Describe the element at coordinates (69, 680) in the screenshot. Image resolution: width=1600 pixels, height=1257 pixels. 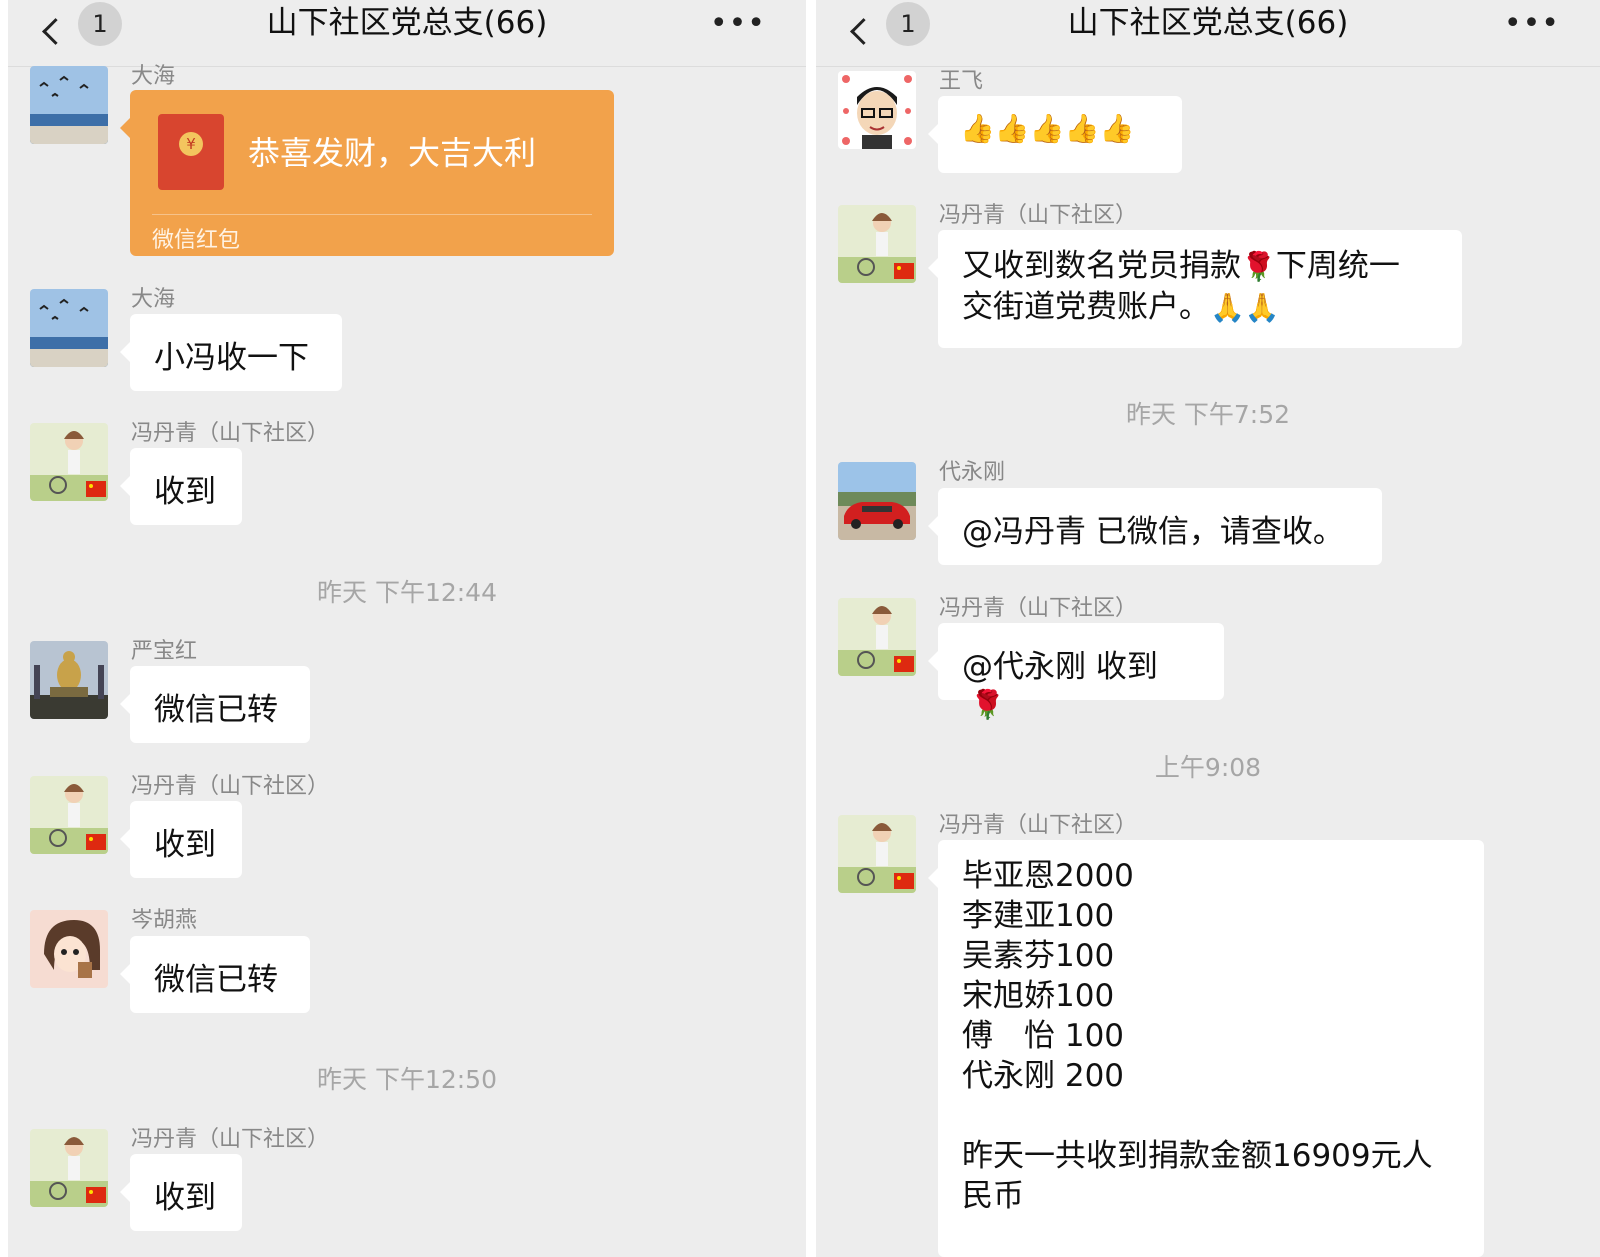
I see `avatar-yan` at that location.